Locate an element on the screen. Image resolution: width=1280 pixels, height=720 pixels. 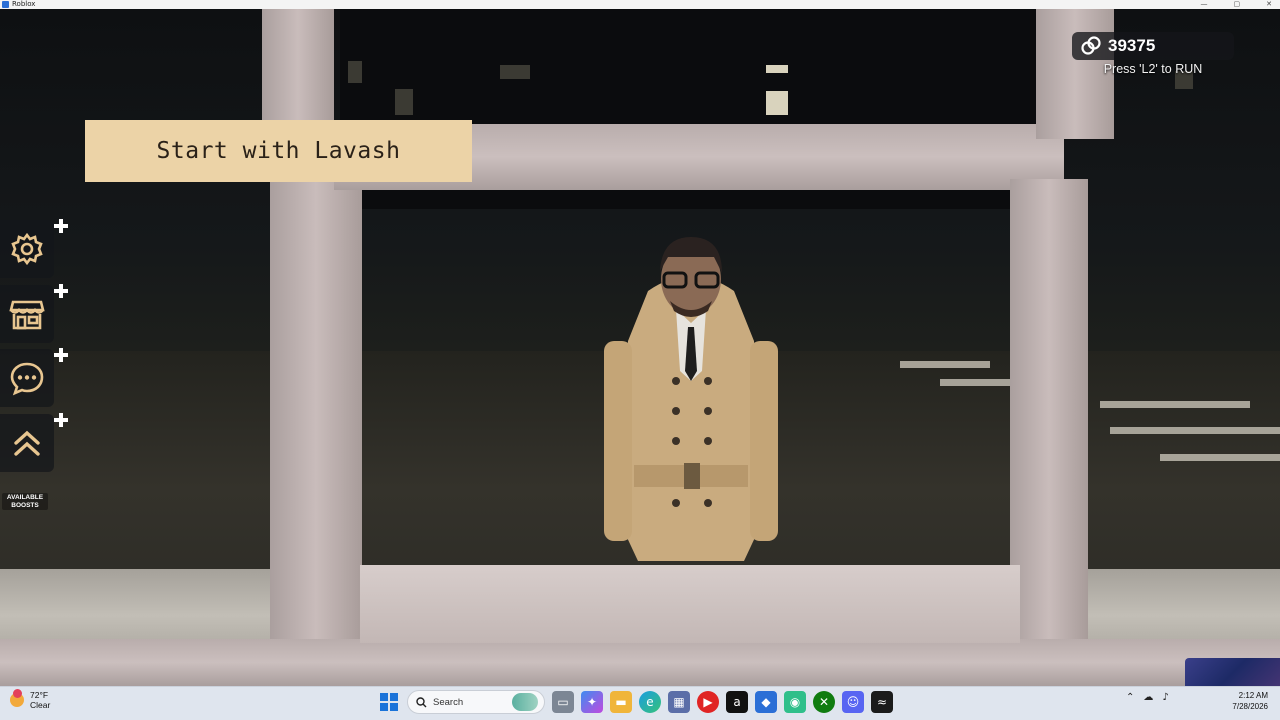
frame-bottom-rail is located at coordinates (640, 662).